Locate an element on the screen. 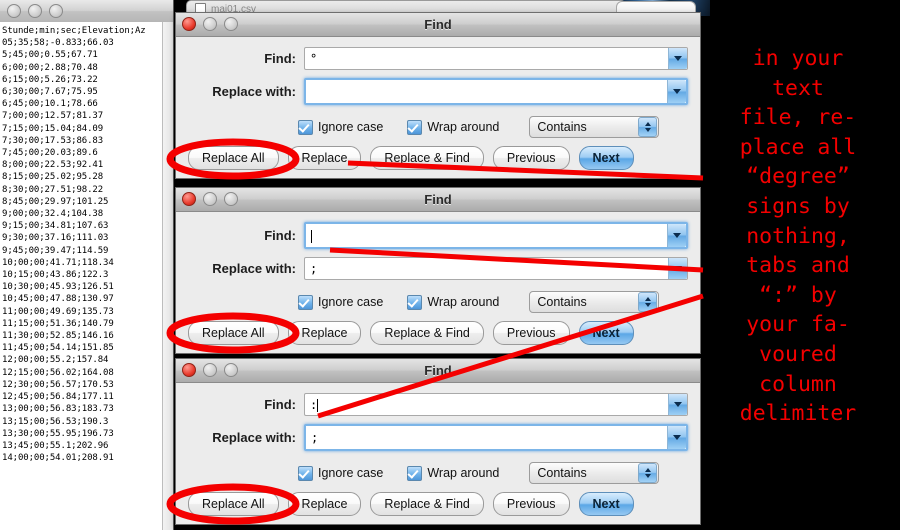  text-file-line: 10;15;00;43.86;122.3 is located at coordinates (55, 275).